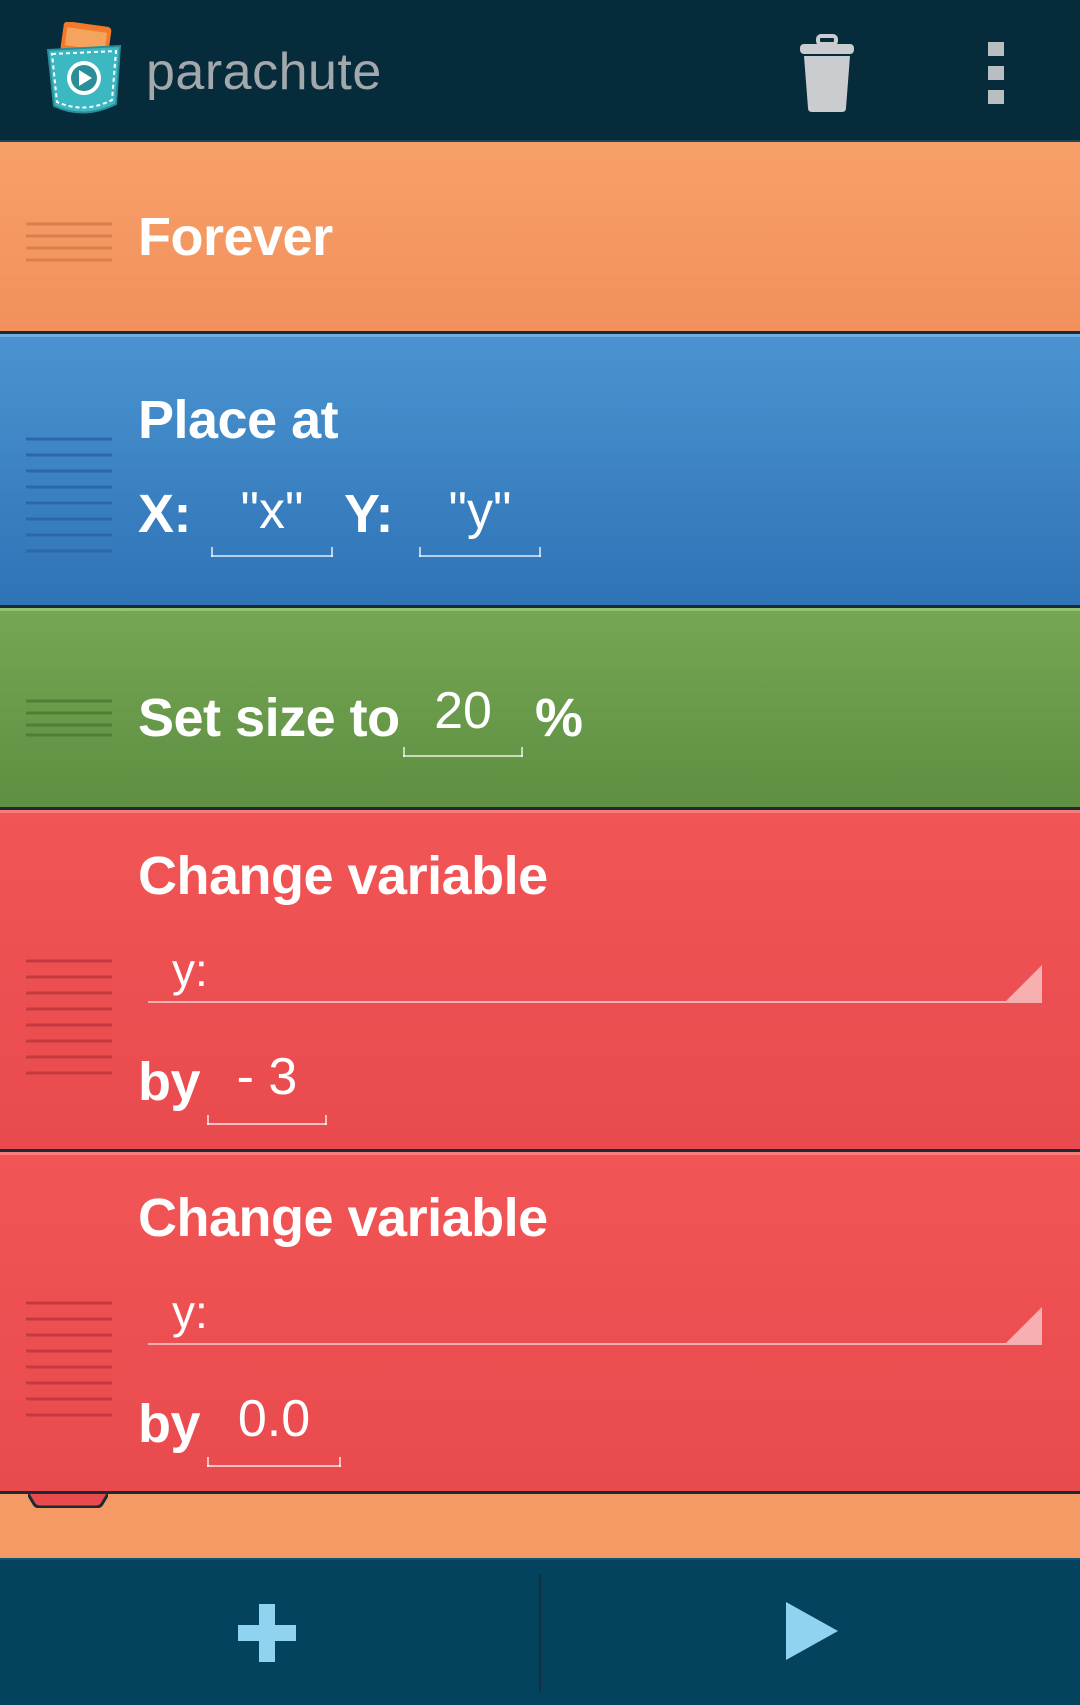  I want to click on x-label: X:, so click(165, 514).